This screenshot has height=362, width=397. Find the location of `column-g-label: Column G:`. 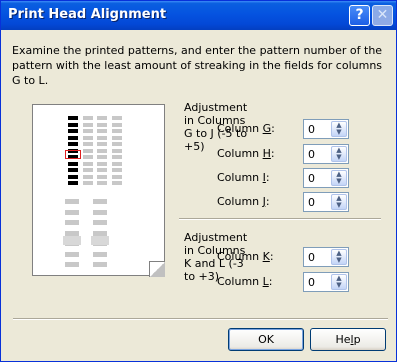

column-g-label: Column G: is located at coordinates (246, 128).